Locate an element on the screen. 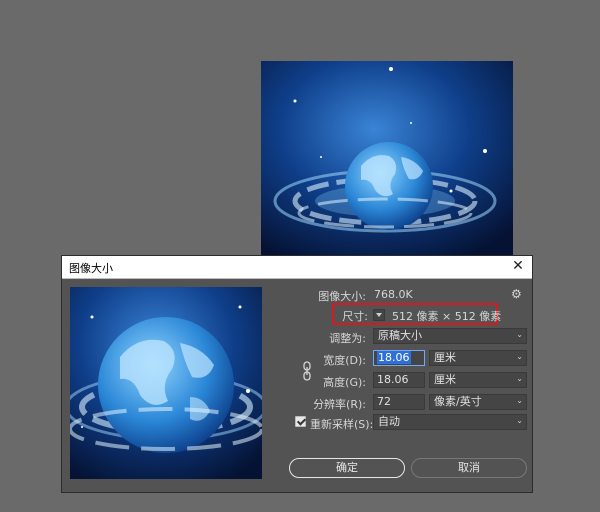 The image size is (600, 512). height-unit: 厘米 is located at coordinates (445, 379).